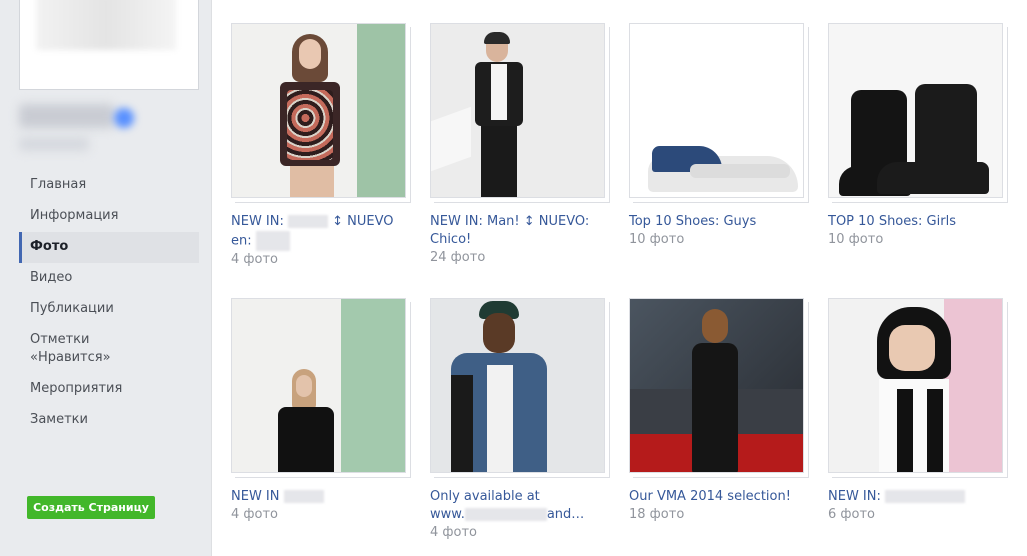  I want to click on nav-item-events: Мероприятия, so click(70, 389).